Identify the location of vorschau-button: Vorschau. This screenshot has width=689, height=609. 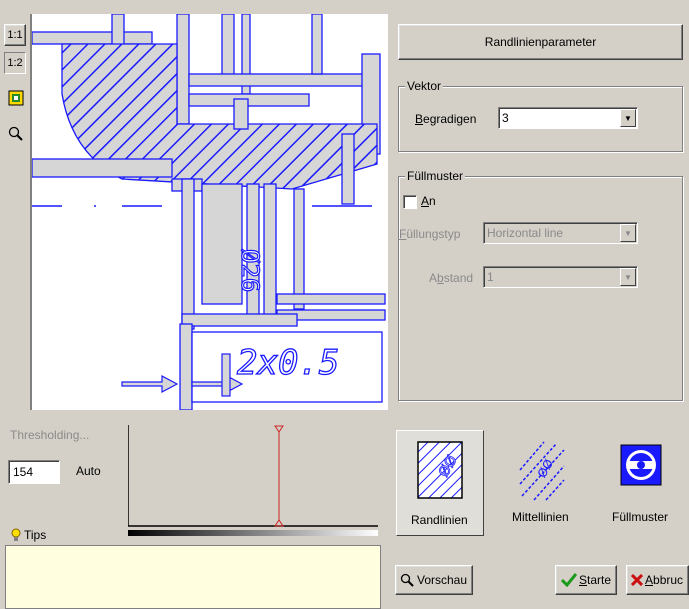
(434, 580).